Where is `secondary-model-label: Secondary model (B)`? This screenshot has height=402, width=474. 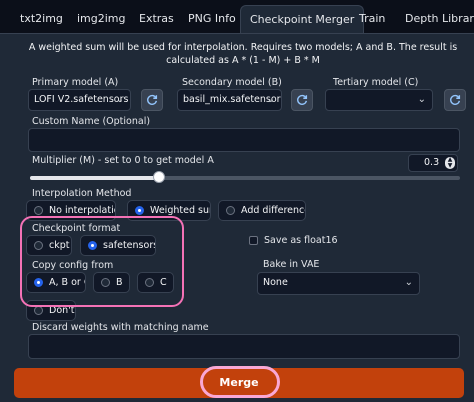
secondary-model-label: Secondary model (B) is located at coordinates (232, 82).